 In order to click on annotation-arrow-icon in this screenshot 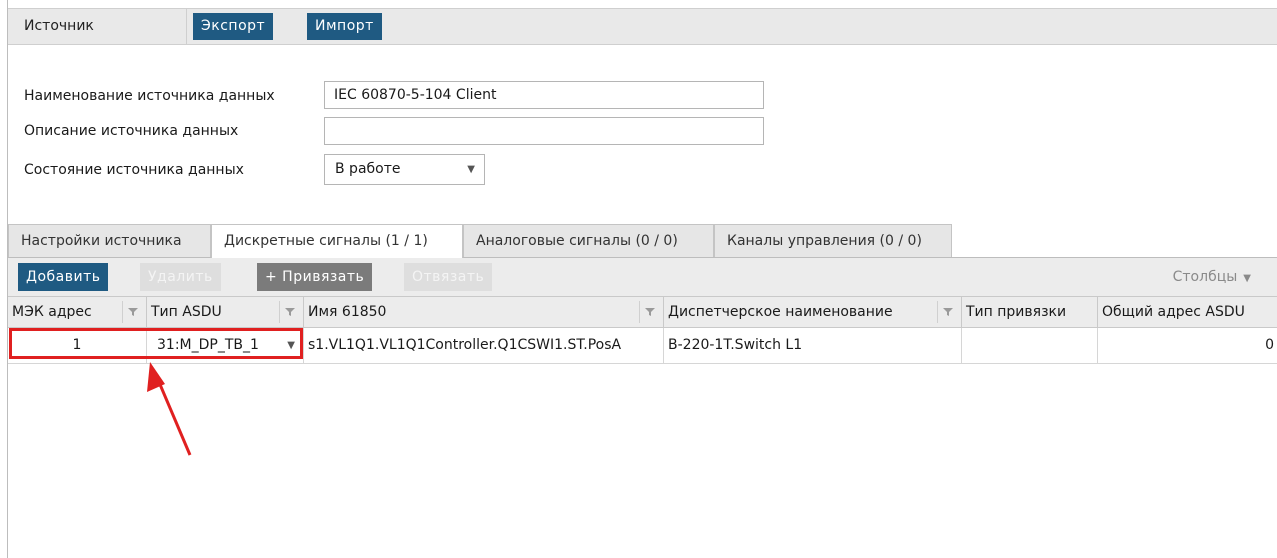, I will do `click(169, 409)`.